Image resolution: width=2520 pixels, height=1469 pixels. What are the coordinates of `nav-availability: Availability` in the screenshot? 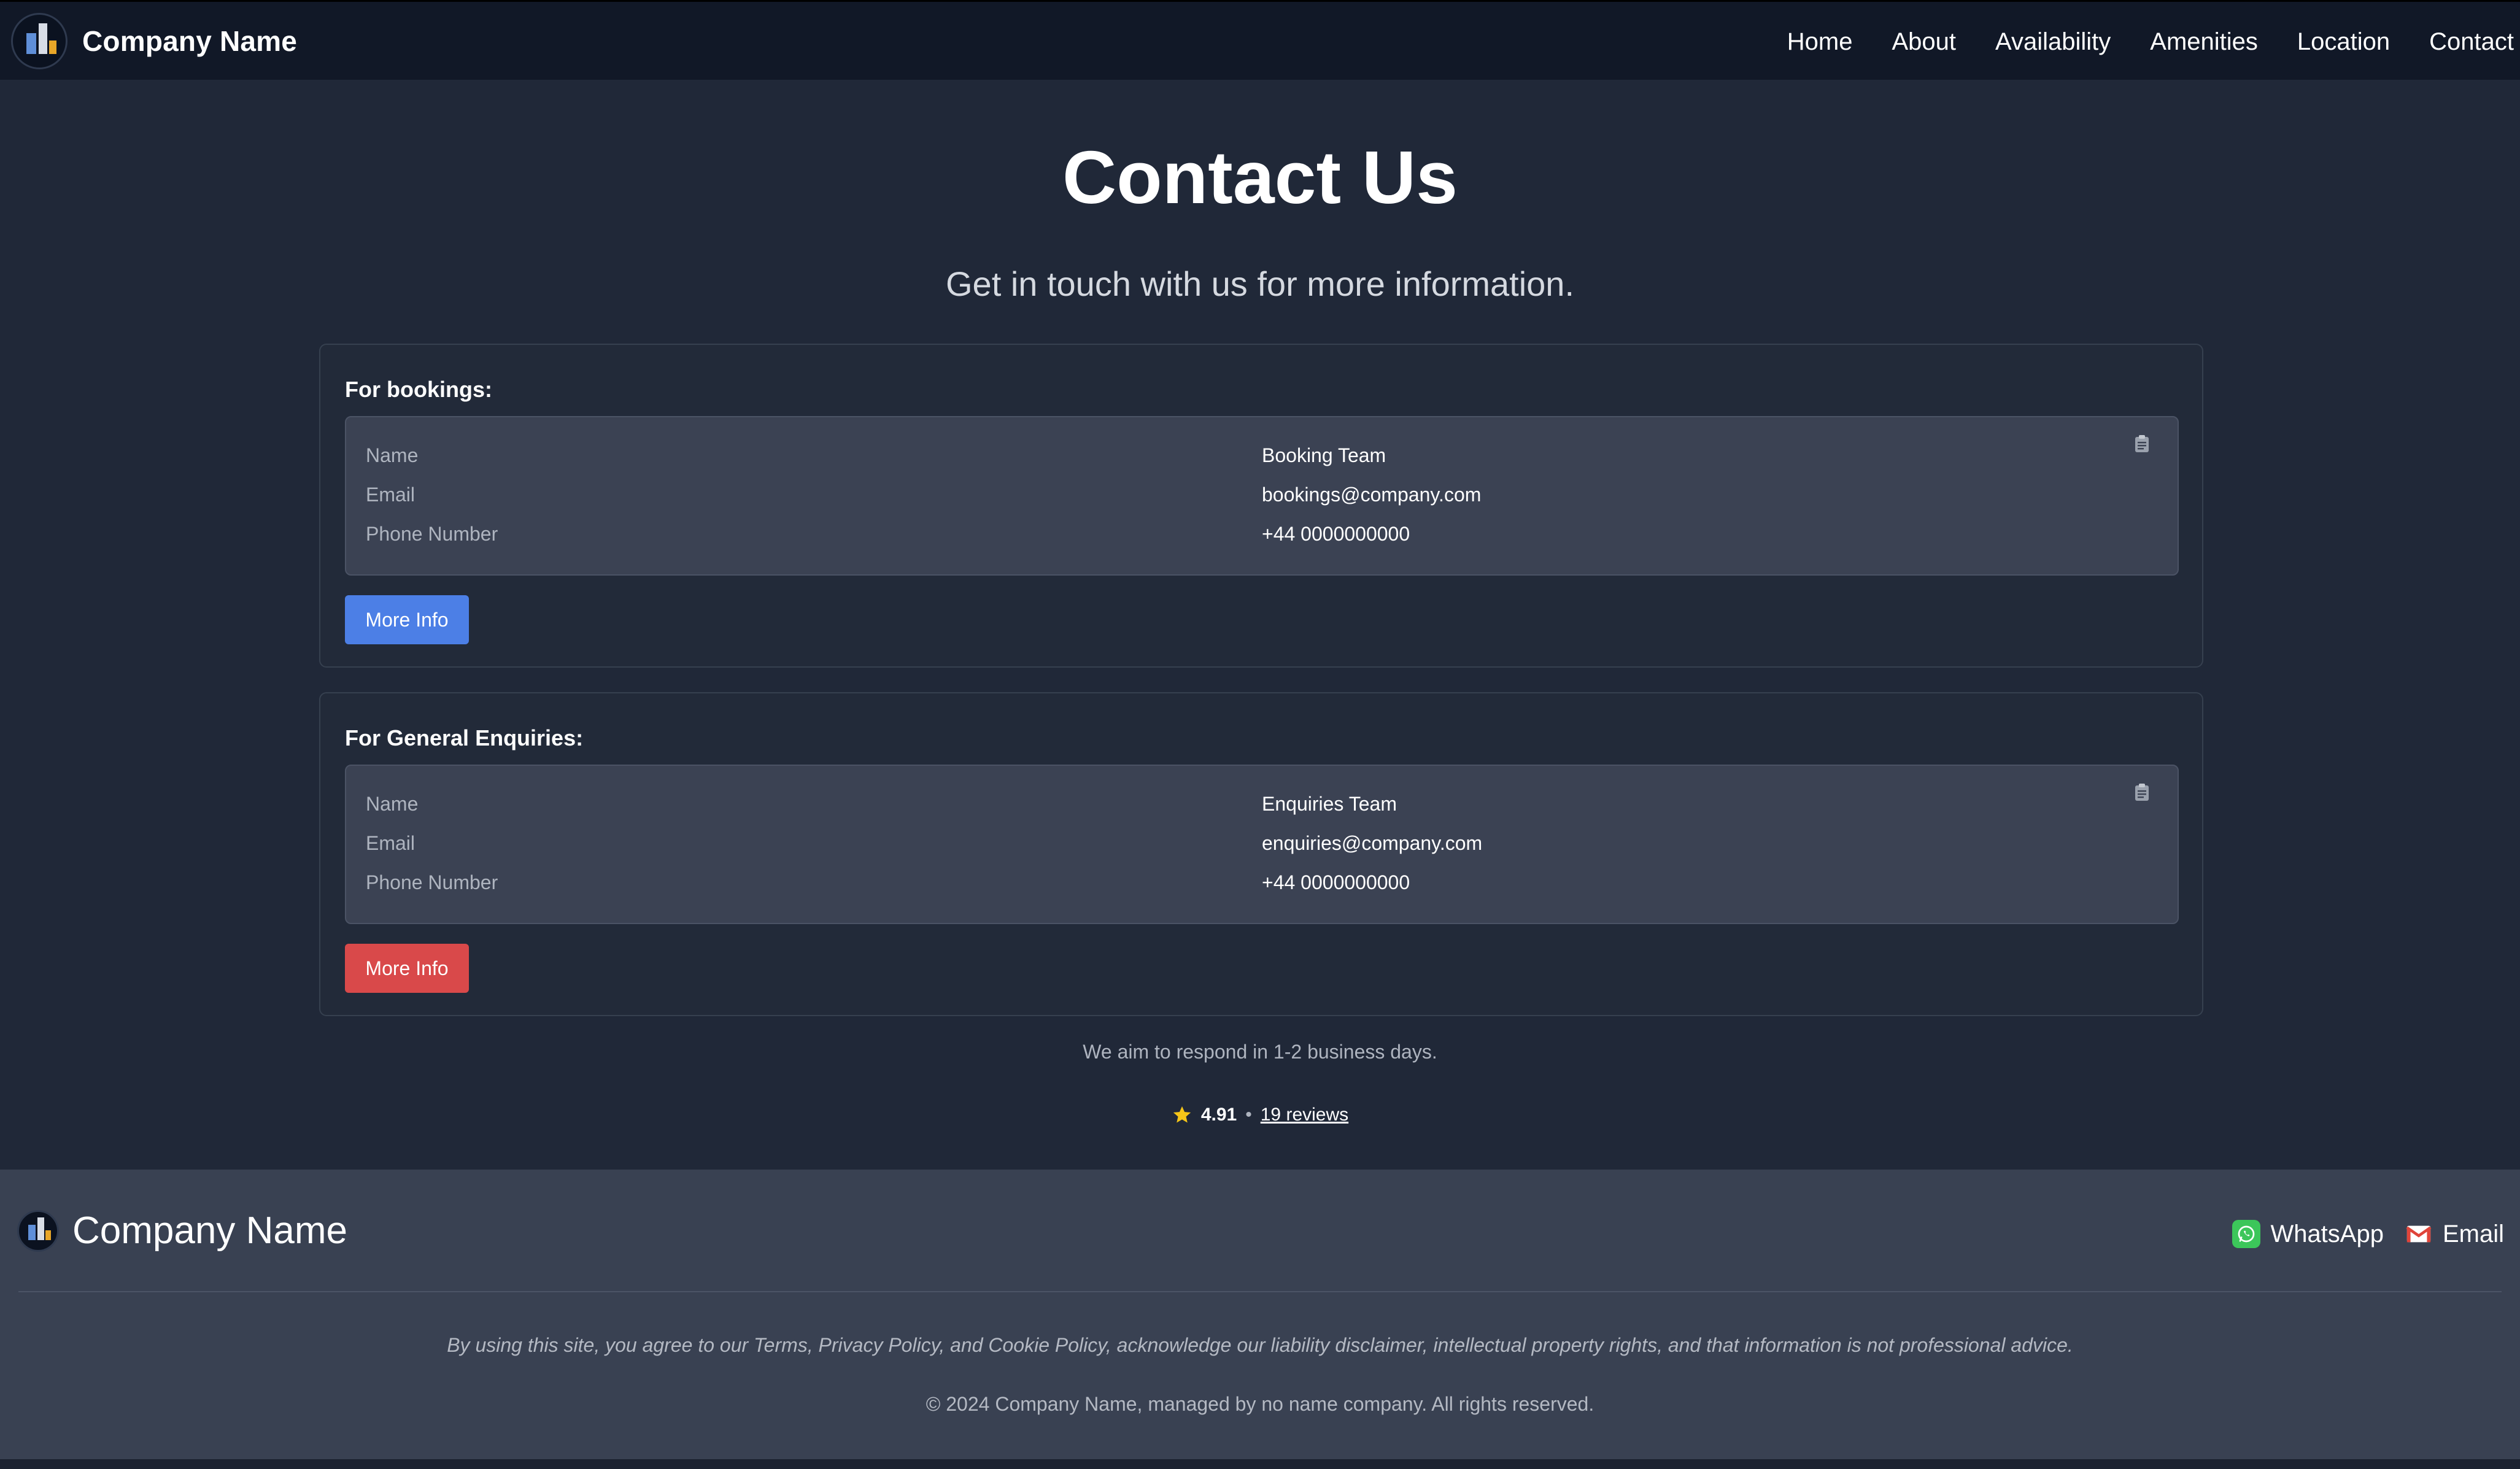 It's located at (2053, 42).